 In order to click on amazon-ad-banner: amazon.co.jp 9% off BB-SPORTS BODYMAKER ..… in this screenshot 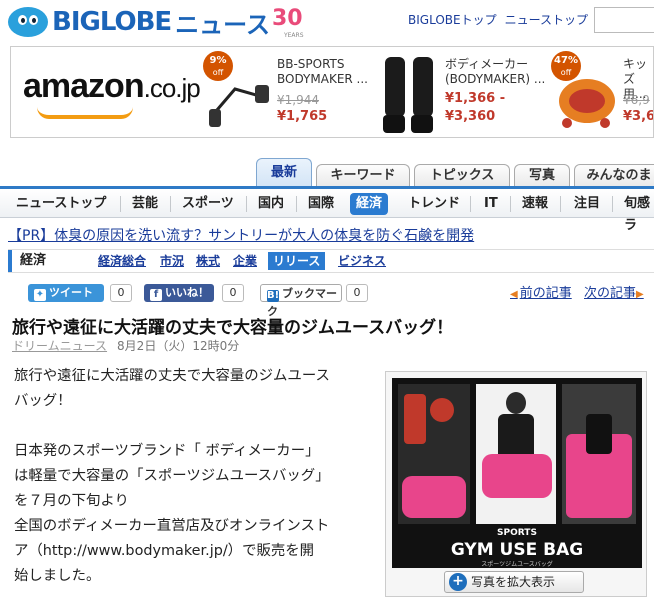, I will do `click(332, 92)`.